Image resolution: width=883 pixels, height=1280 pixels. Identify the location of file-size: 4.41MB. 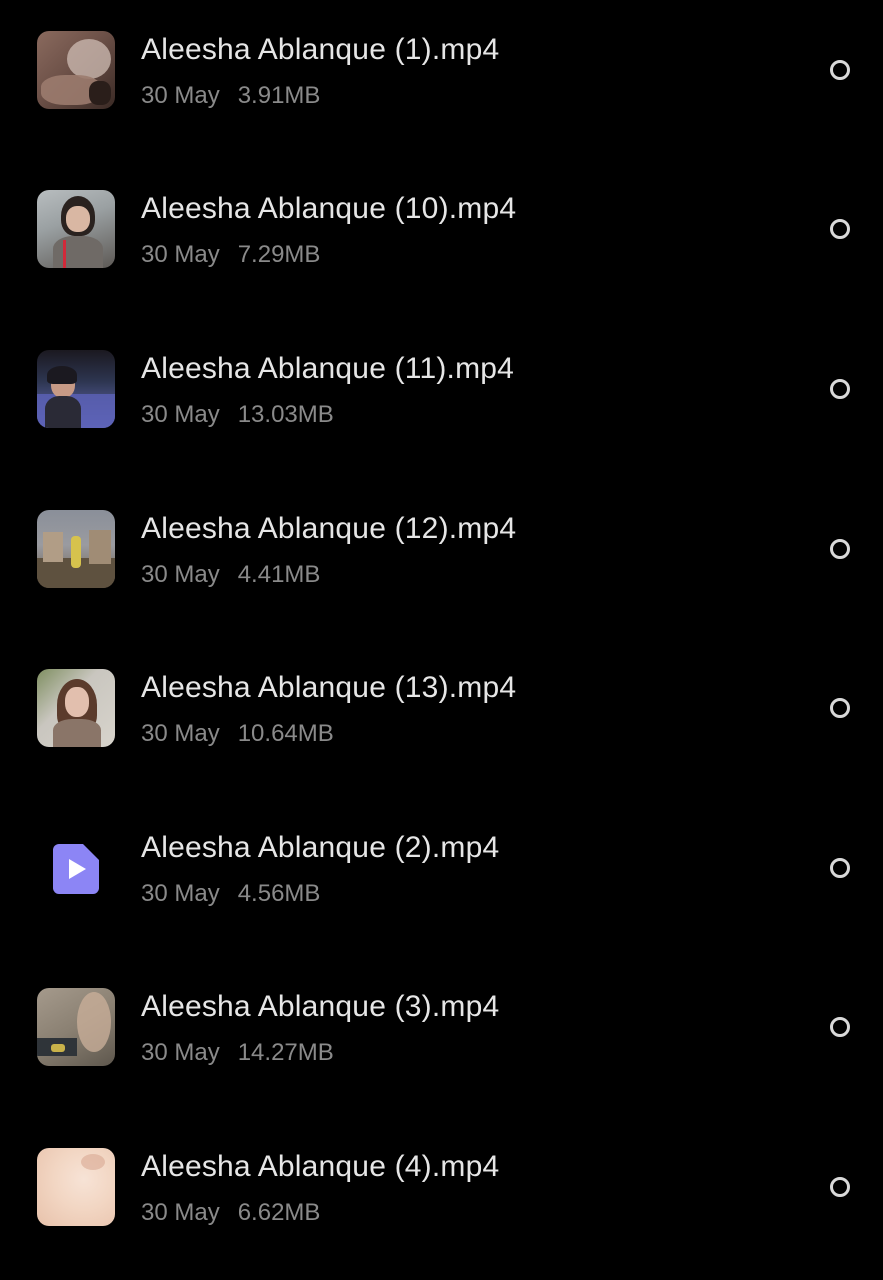
(279, 574).